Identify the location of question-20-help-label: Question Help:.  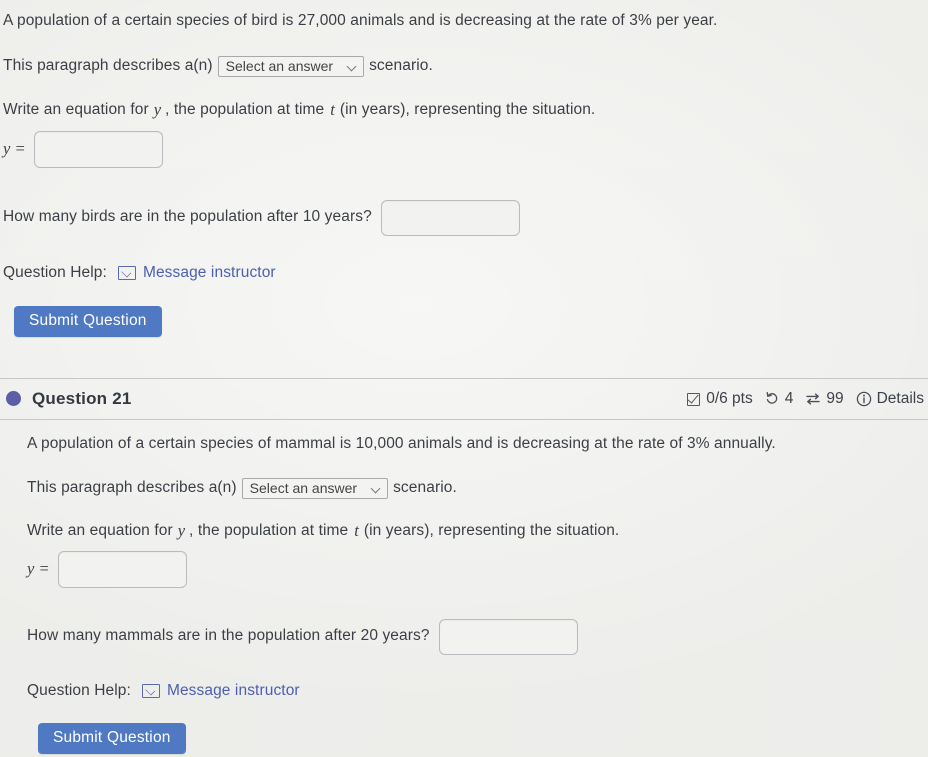
(55, 272).